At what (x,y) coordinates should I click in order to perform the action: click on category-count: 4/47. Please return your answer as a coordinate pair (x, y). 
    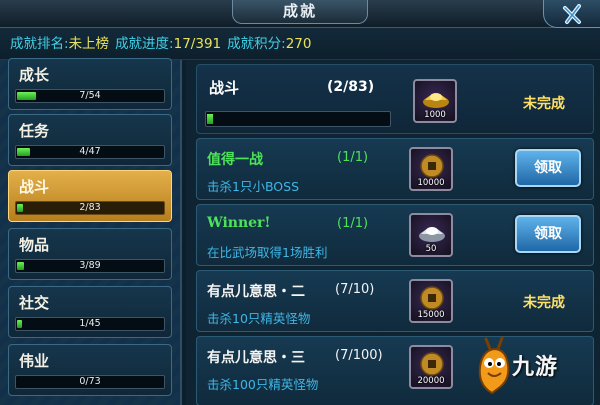
    Looking at the image, I should click on (90, 151).